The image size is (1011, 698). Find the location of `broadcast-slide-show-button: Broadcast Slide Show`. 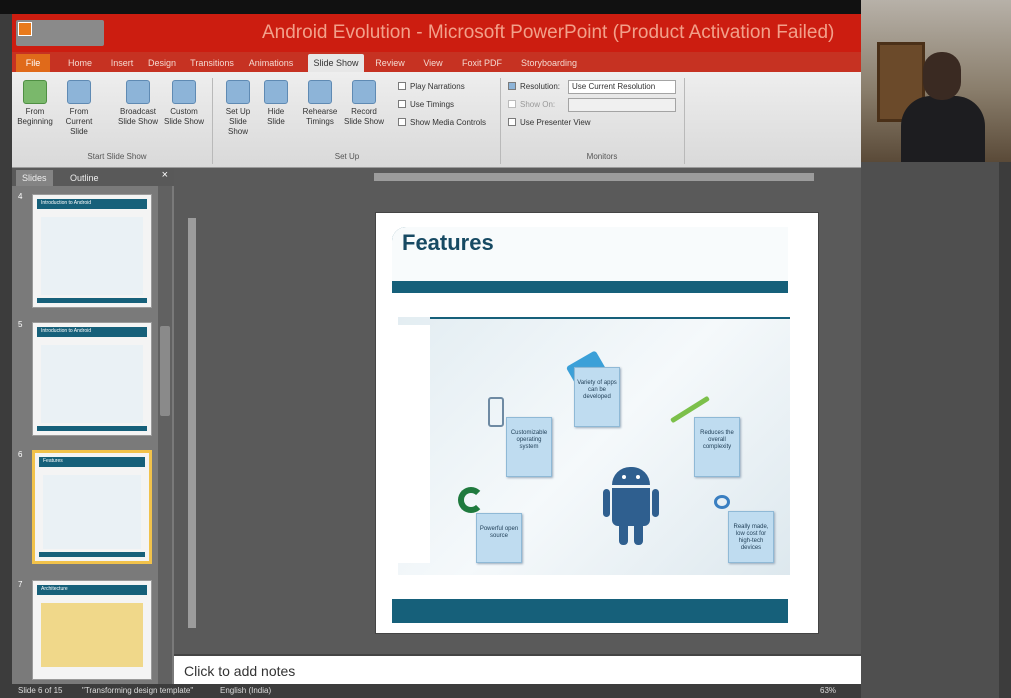

broadcast-slide-show-button: Broadcast Slide Show is located at coordinates (138, 103).